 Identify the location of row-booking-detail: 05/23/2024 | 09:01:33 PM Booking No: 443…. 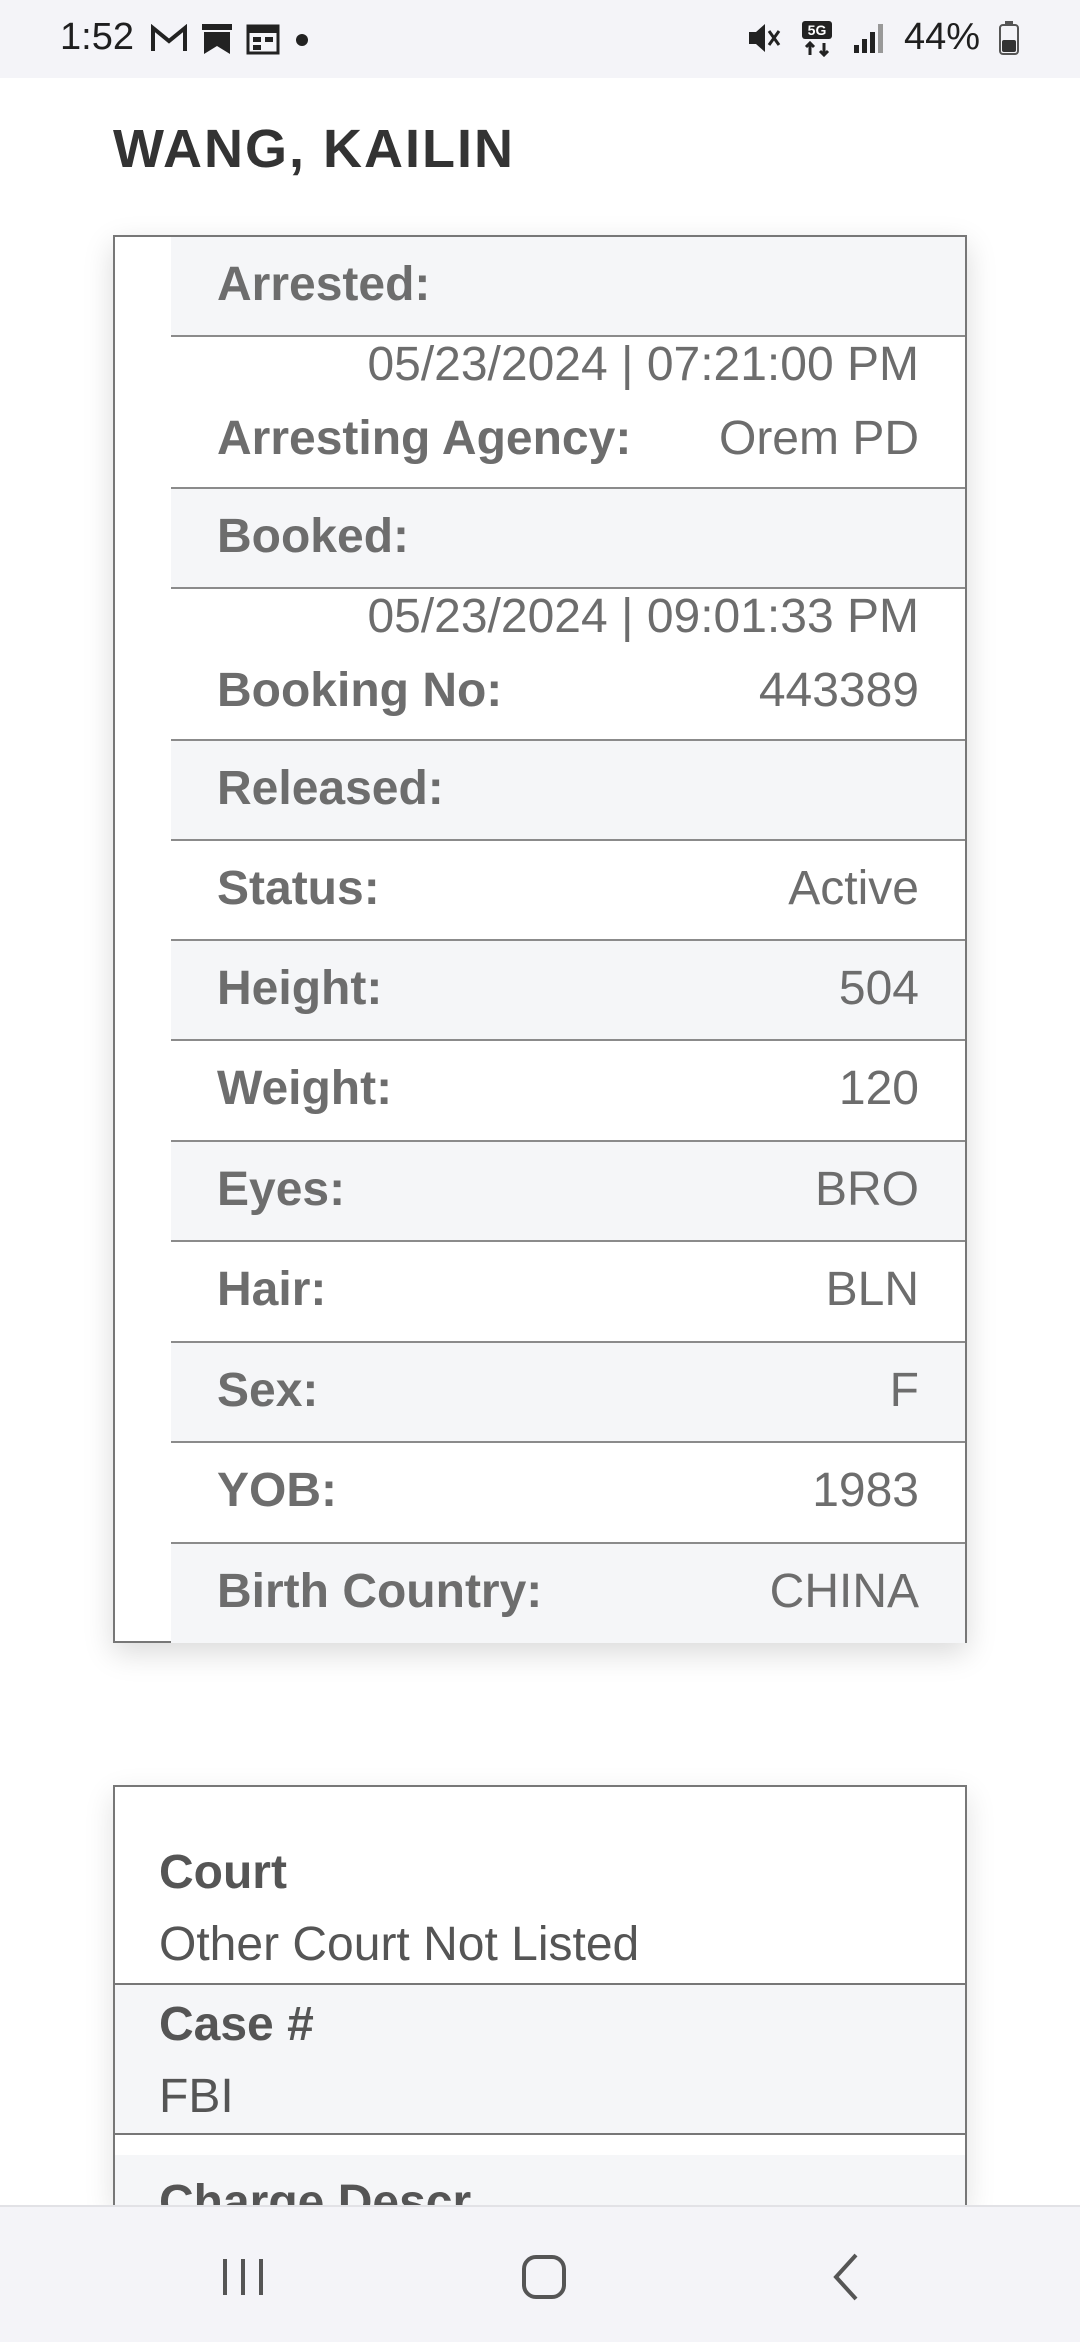
(568, 665).